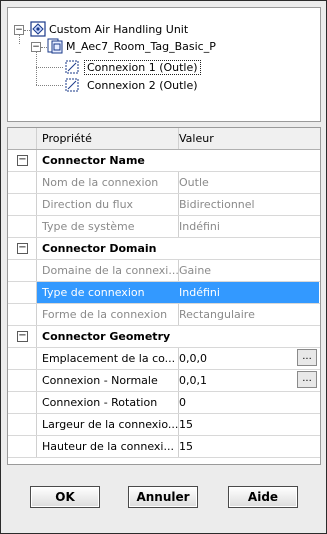 Image resolution: width=327 pixels, height=534 pixels. I want to click on category-connector-geometry: − Connector Geometry, so click(164, 337).